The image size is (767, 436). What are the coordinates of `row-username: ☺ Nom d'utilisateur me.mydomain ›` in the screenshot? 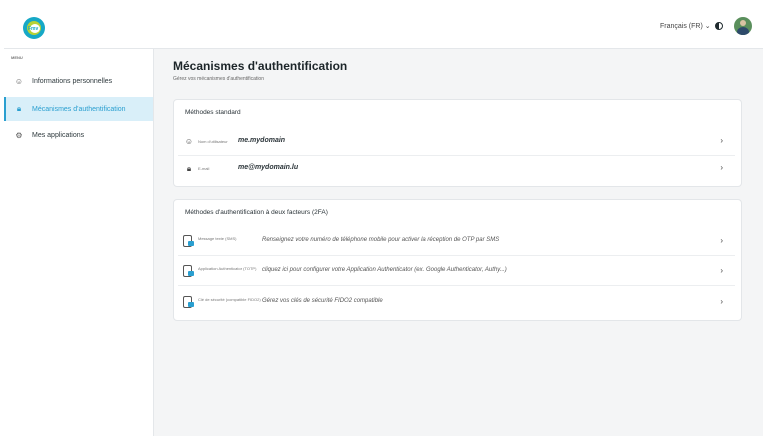 It's located at (456, 142).